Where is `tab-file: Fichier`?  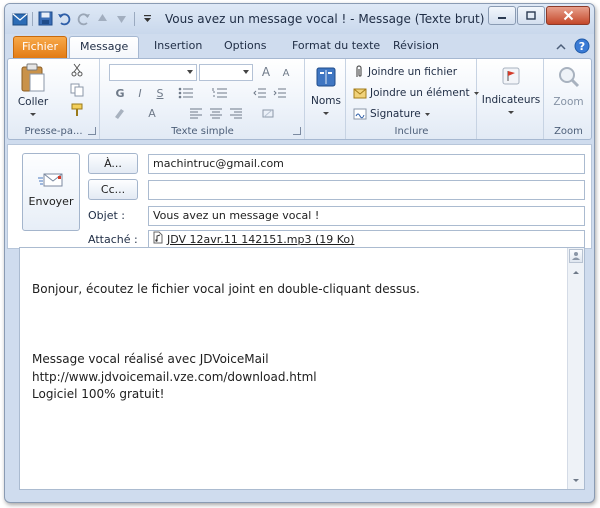 tab-file: Fichier is located at coordinates (40, 47).